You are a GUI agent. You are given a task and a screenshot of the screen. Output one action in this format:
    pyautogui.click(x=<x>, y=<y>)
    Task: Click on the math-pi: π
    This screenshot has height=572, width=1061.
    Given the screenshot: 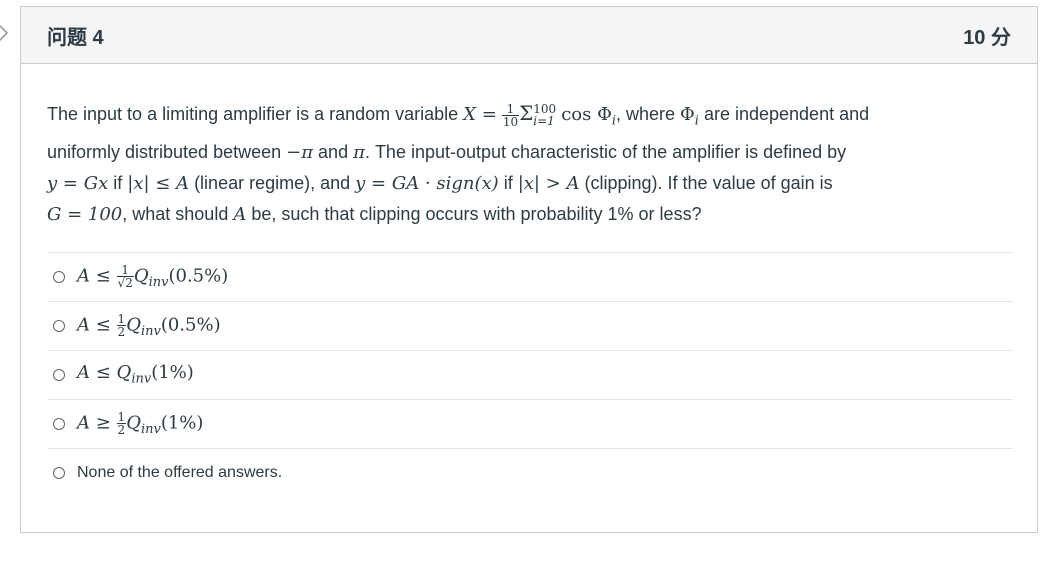 What is the action you would take?
    pyautogui.click(x=359, y=152)
    